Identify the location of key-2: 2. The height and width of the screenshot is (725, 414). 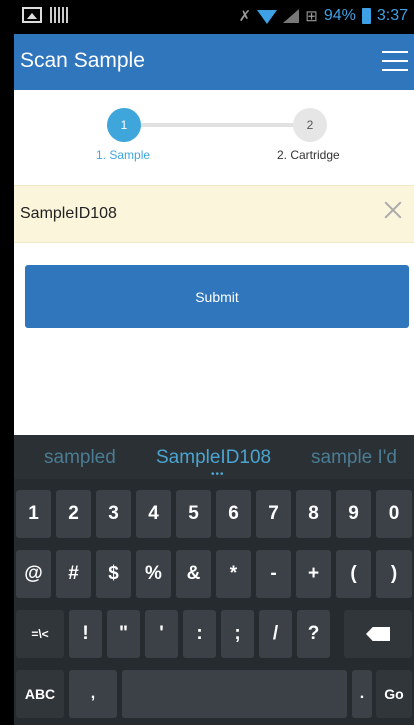
(73, 514).